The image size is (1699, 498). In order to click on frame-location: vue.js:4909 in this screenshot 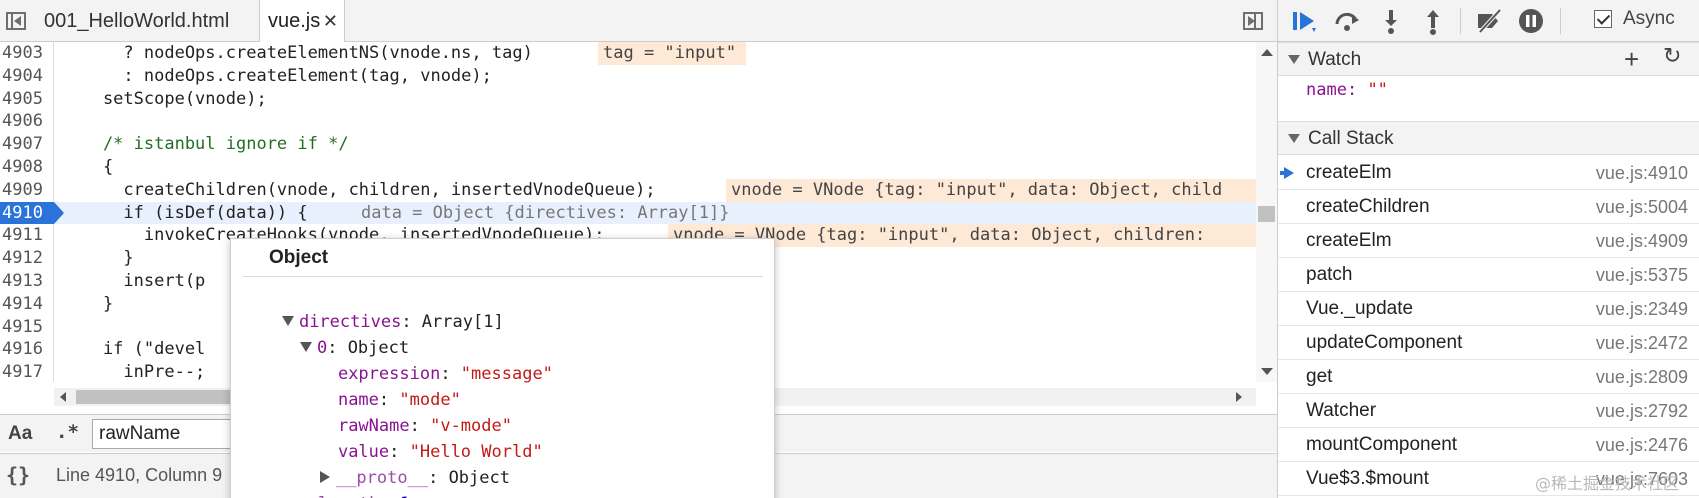, I will do `click(1642, 241)`.